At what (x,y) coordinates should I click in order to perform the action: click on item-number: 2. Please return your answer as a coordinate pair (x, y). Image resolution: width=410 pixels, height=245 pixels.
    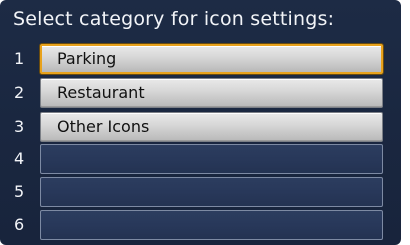
    Looking at the image, I should click on (19, 92).